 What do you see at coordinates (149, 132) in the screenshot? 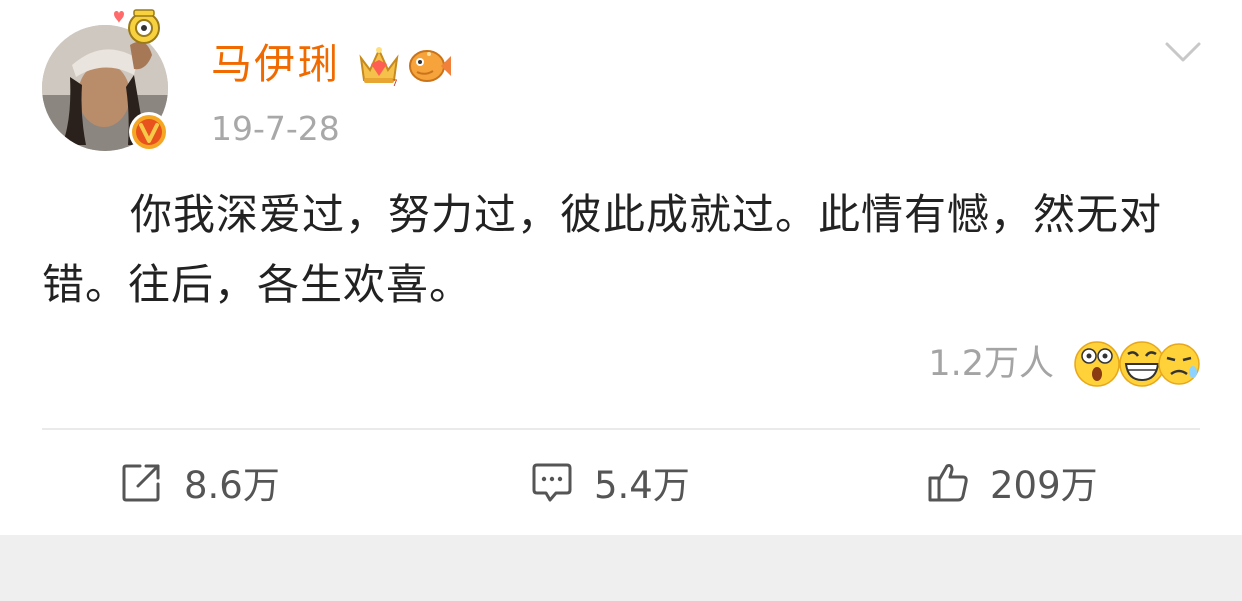
I see `verified-badge-icon` at bounding box center [149, 132].